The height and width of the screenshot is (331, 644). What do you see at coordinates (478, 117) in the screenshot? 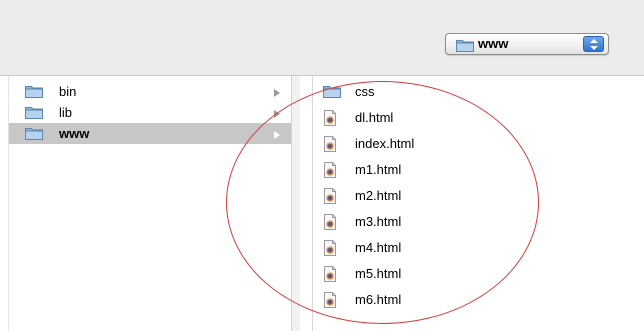
I see `file-row: dl.html` at bounding box center [478, 117].